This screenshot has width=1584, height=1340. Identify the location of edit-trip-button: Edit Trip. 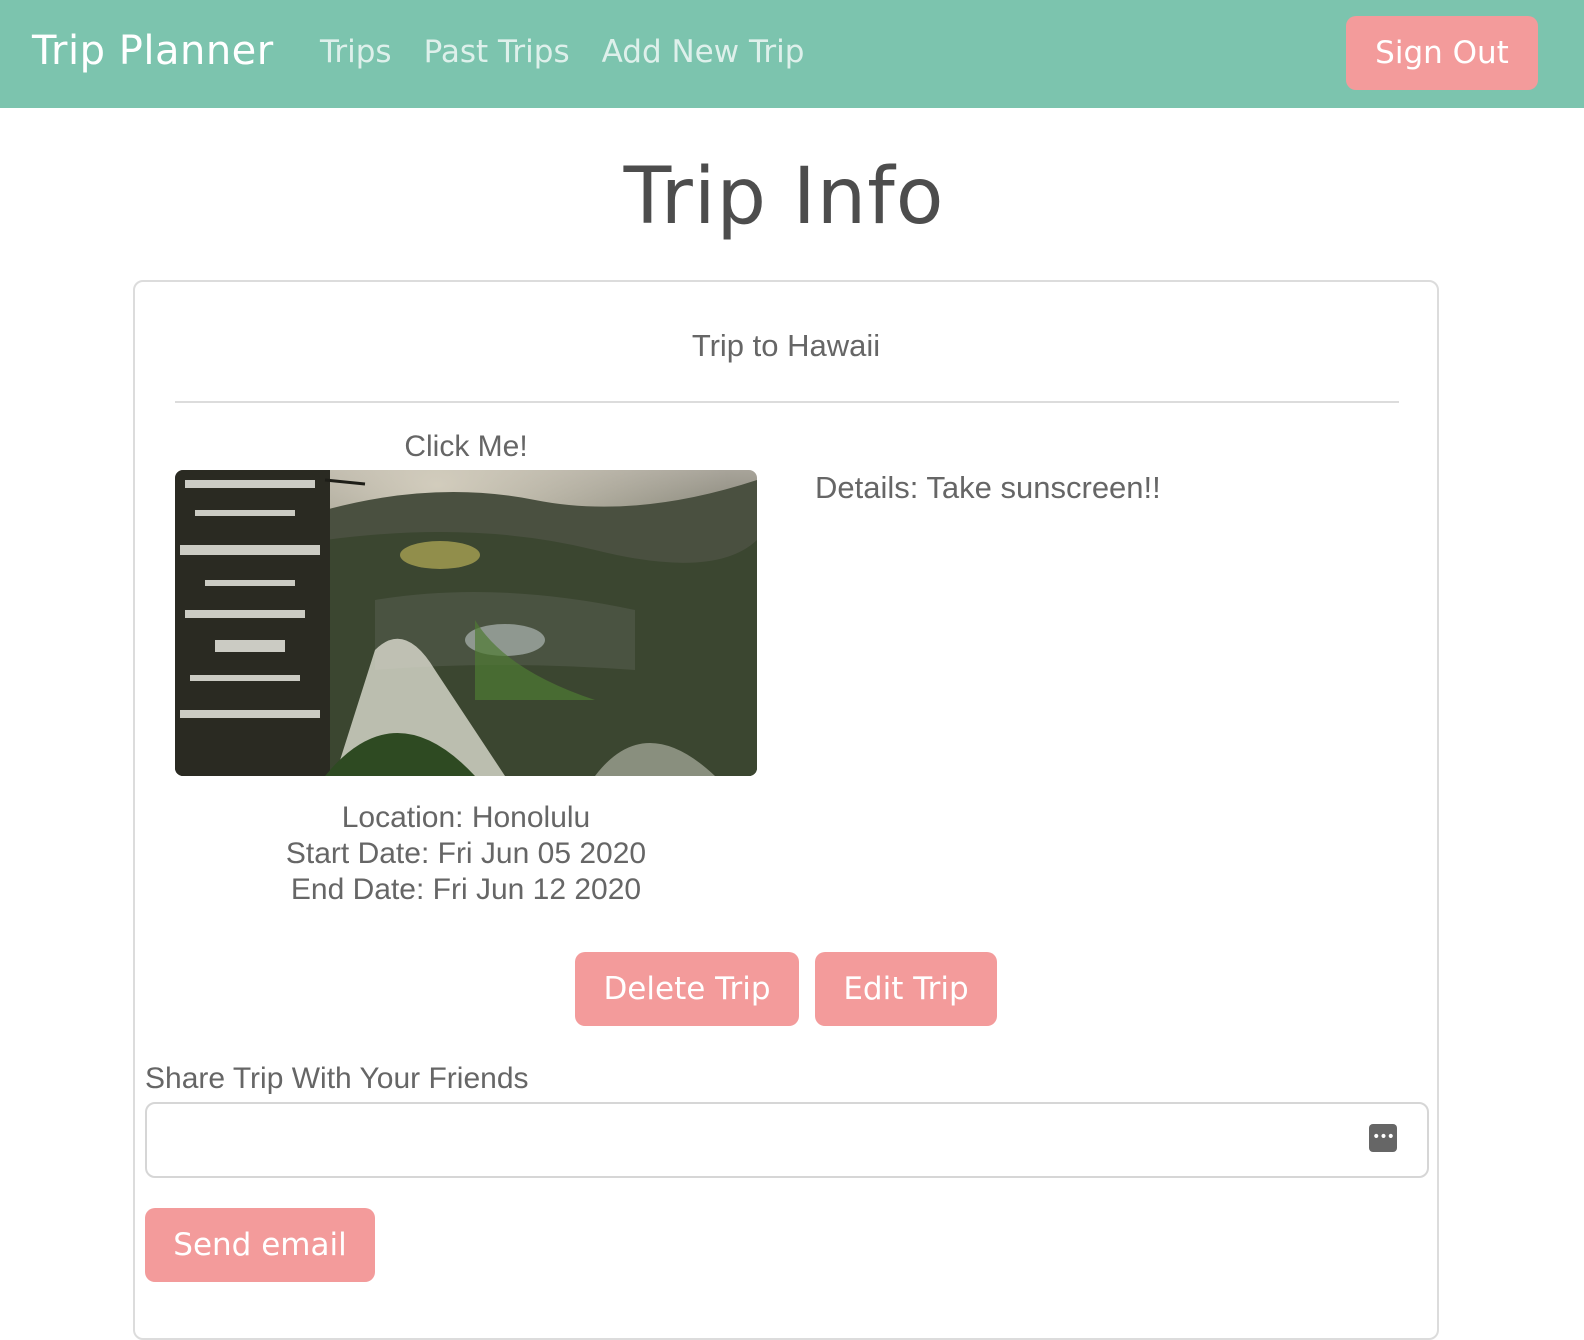
(906, 989).